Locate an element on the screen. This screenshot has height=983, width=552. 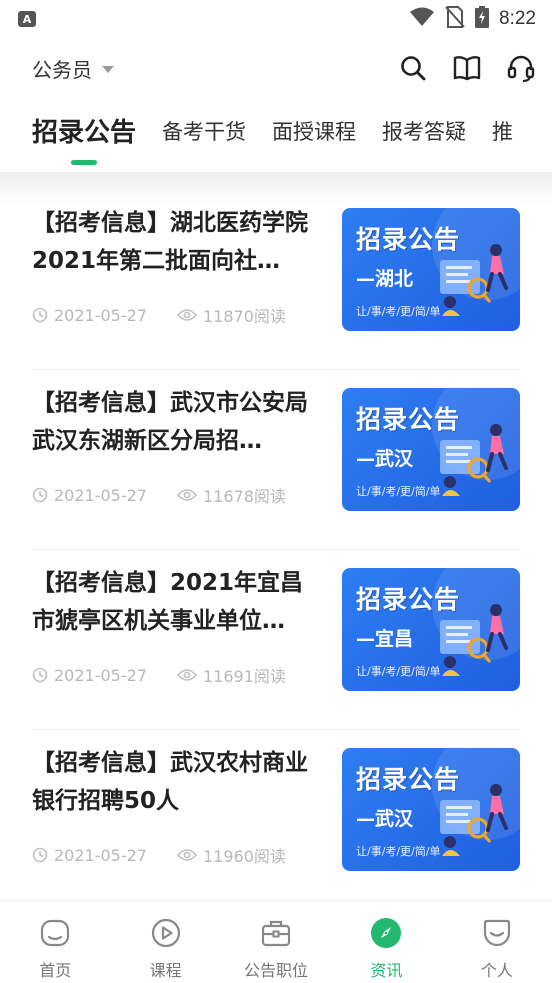
article-reads: 11678阅读 is located at coordinates (231, 495).